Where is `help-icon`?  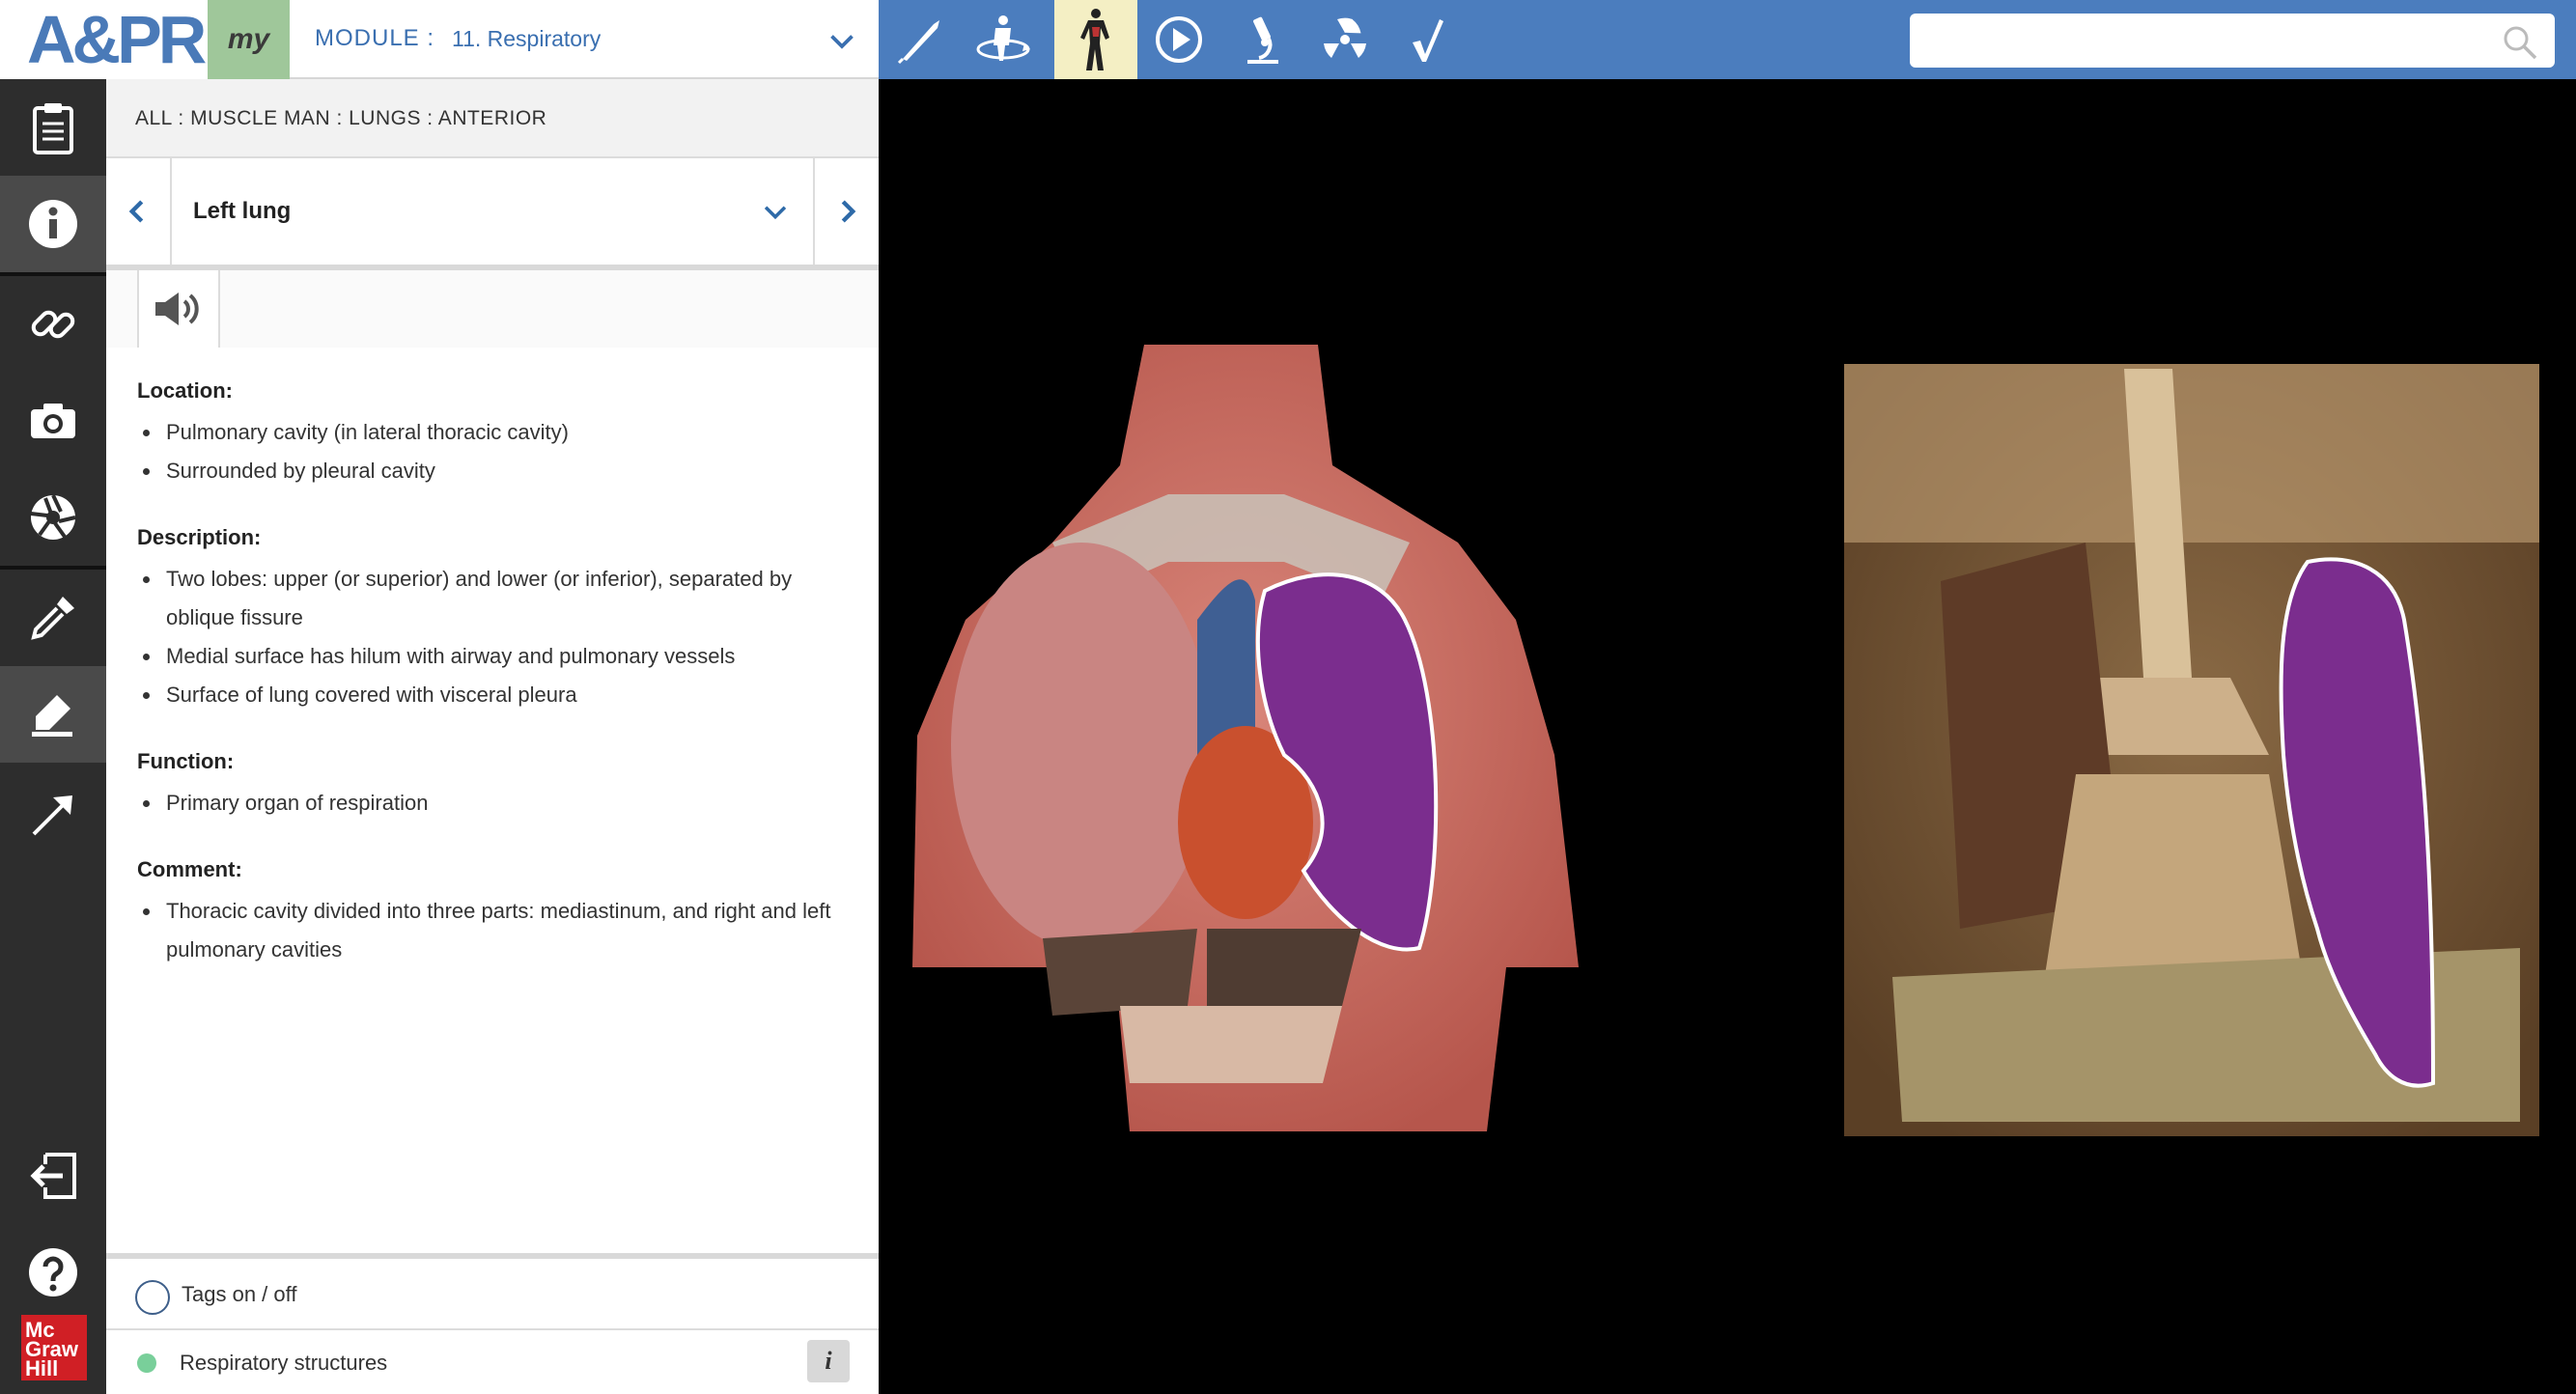
help-icon is located at coordinates (53, 1272).